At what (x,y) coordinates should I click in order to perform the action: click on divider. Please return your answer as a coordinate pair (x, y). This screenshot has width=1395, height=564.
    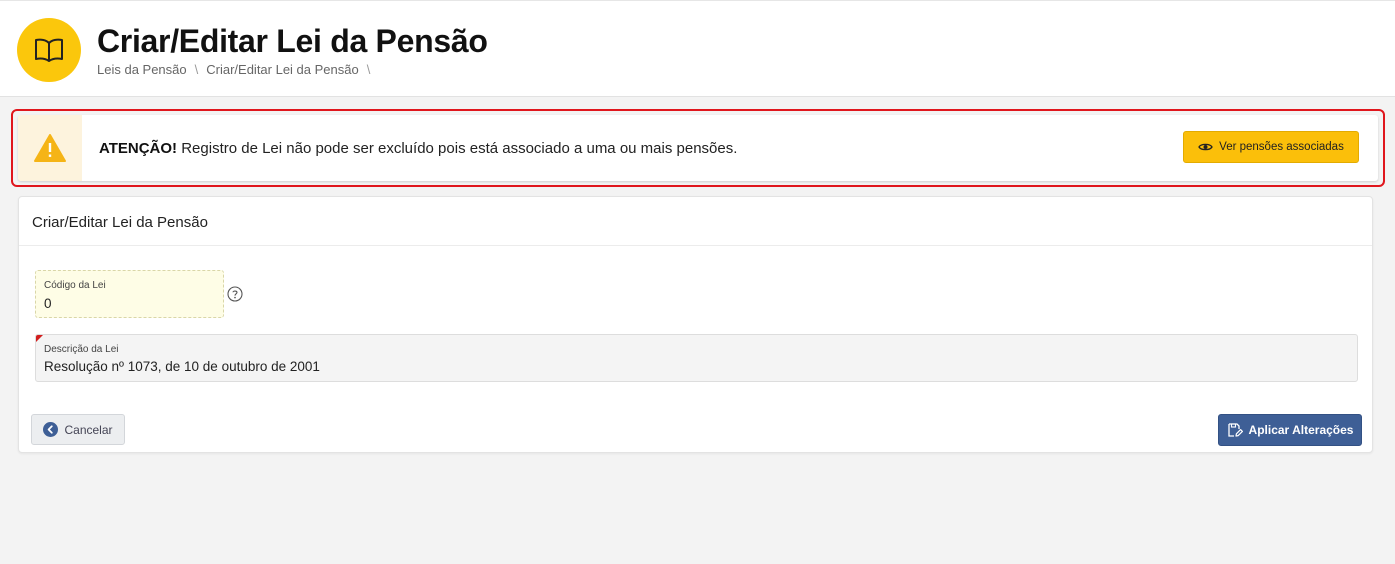
    Looking at the image, I should click on (695, 245).